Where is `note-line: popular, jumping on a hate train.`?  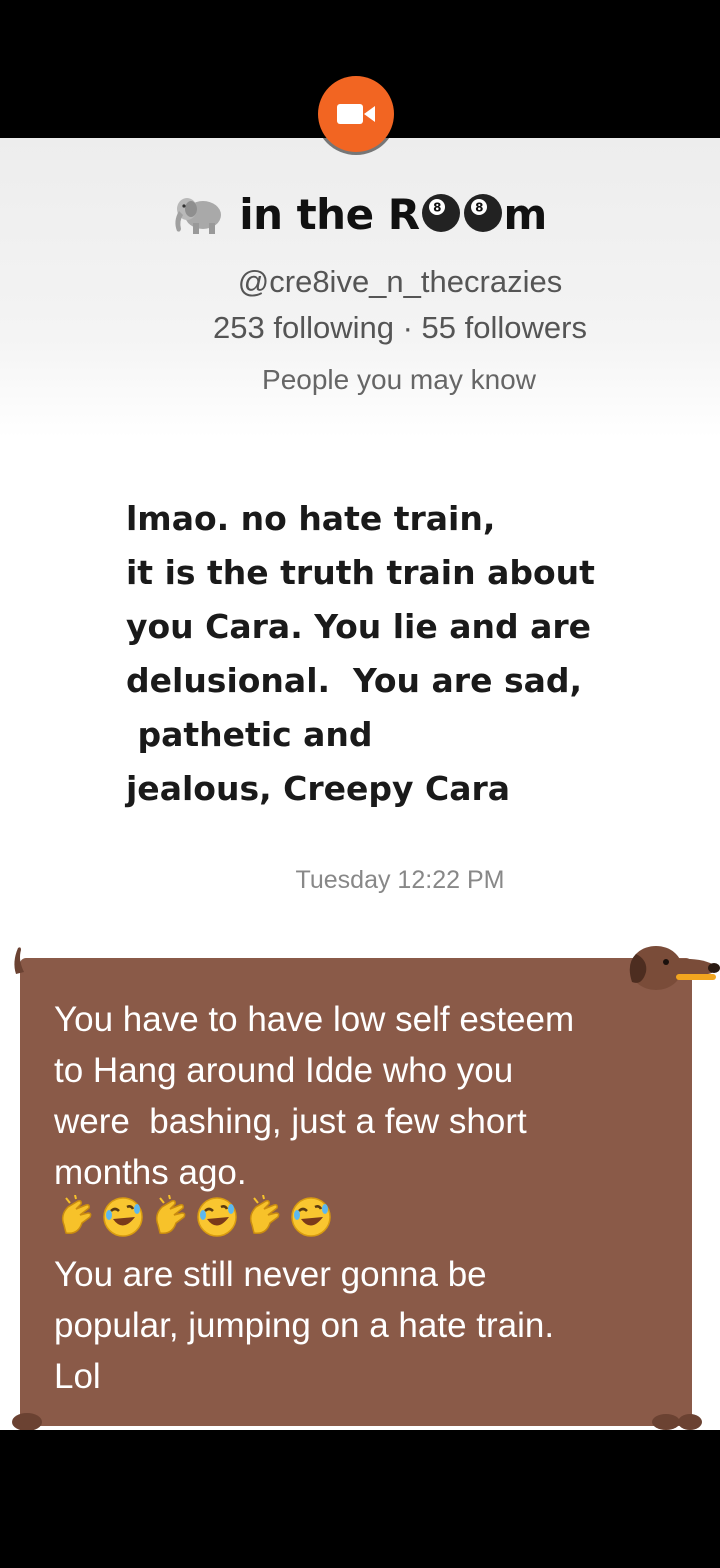 note-line: popular, jumping on a hate train. is located at coordinates (304, 1325).